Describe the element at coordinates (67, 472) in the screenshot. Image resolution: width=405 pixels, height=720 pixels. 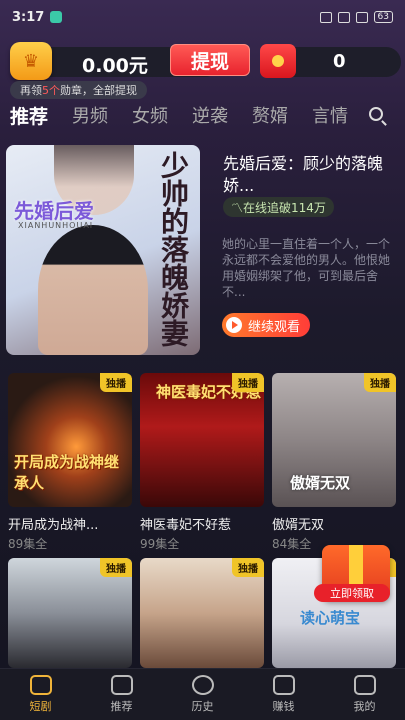
I see `thumb-title: 开局成为战神继承人` at that location.